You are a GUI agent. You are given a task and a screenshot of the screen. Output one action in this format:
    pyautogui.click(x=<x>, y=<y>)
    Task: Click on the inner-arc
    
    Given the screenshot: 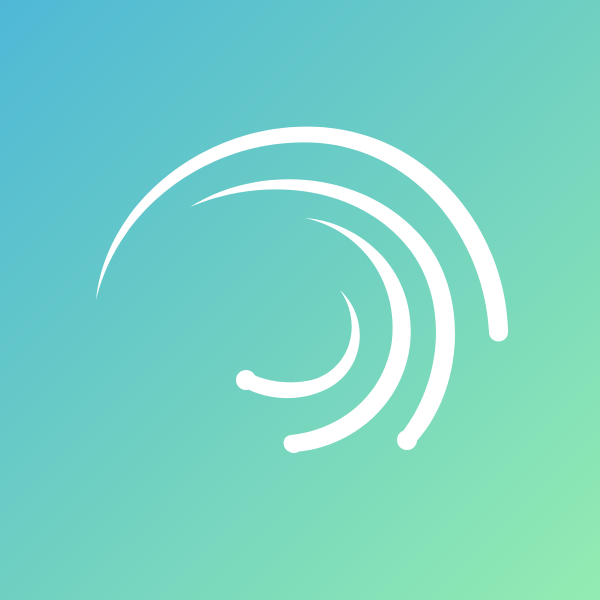 What is the action you would take?
    pyautogui.click(x=347, y=335)
    